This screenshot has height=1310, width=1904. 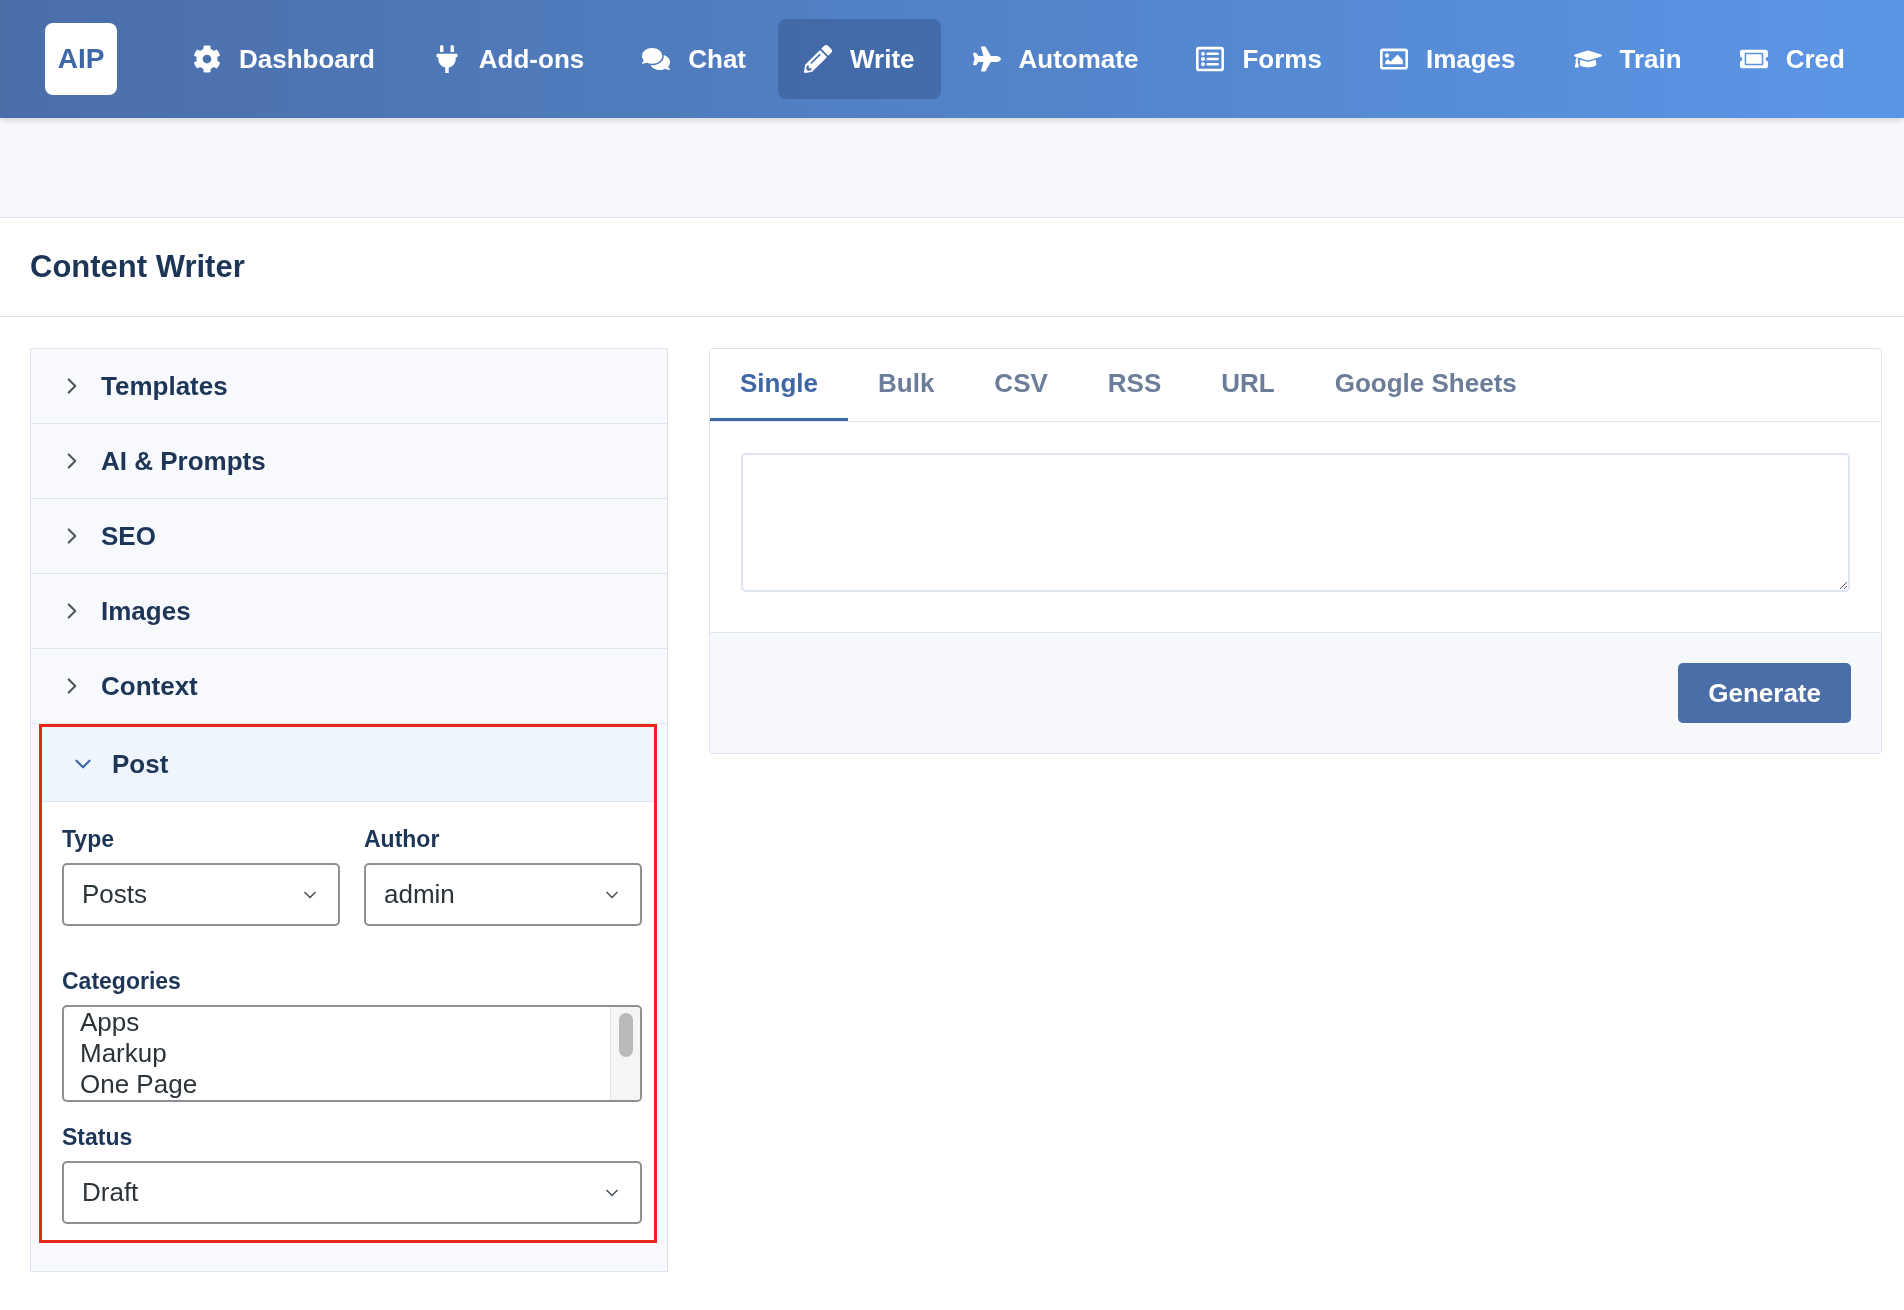 What do you see at coordinates (1248, 385) in the screenshot?
I see `tab: URL` at bounding box center [1248, 385].